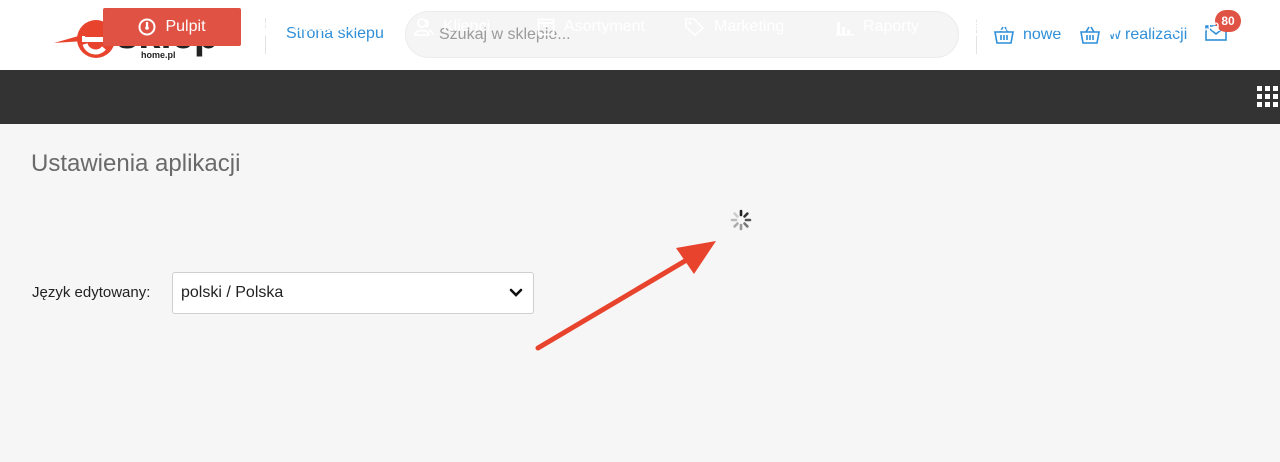 Image resolution: width=1280 pixels, height=462 pixels. What do you see at coordinates (604, 26) in the screenshot?
I see `nav-item-label: Asortyment` at bounding box center [604, 26].